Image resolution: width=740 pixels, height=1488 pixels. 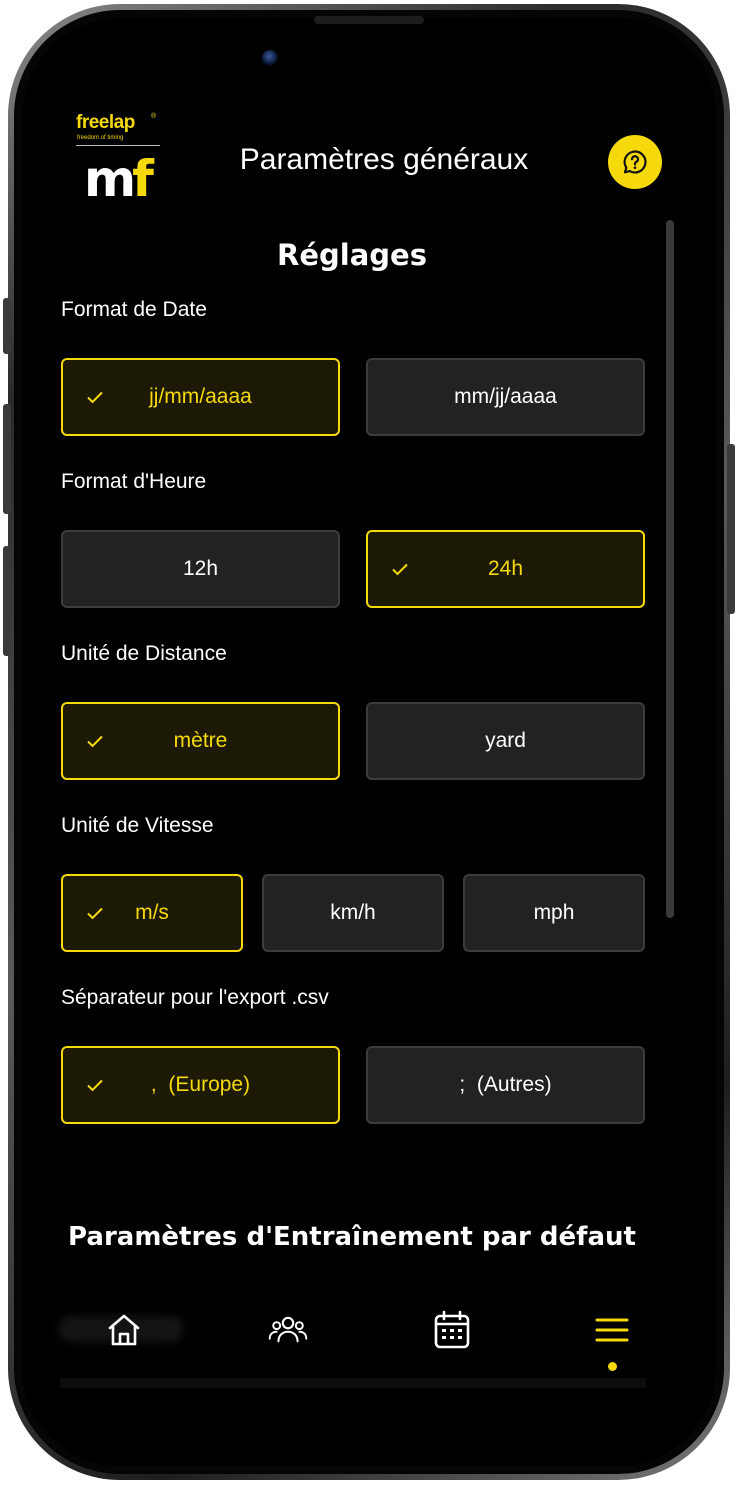 What do you see at coordinates (352, 1237) in the screenshot?
I see `training-section-title: Paramètres d'Entraînement par défaut` at bounding box center [352, 1237].